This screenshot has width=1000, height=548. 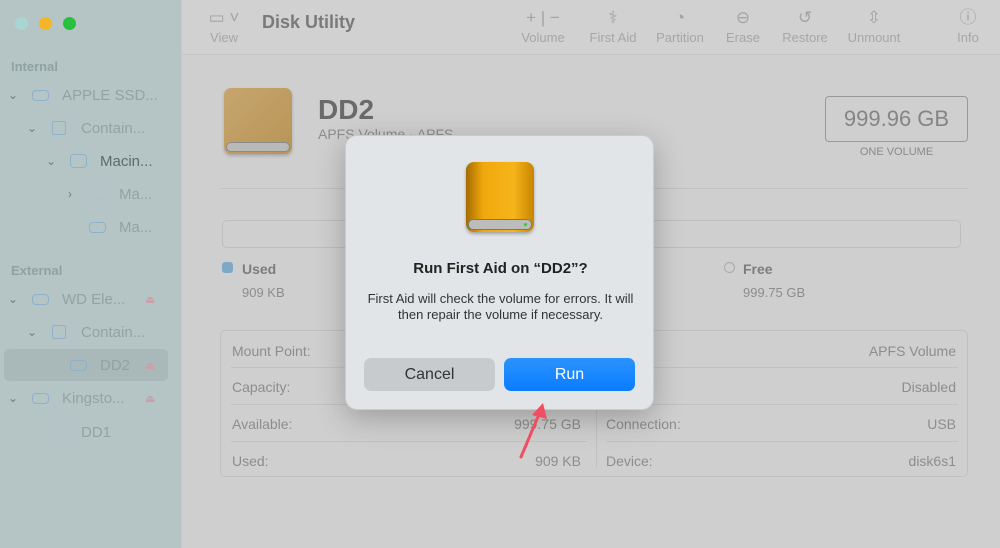 What do you see at coordinates (896, 119) in the screenshot?
I see `volume-size: 999.96 GB` at bounding box center [896, 119].